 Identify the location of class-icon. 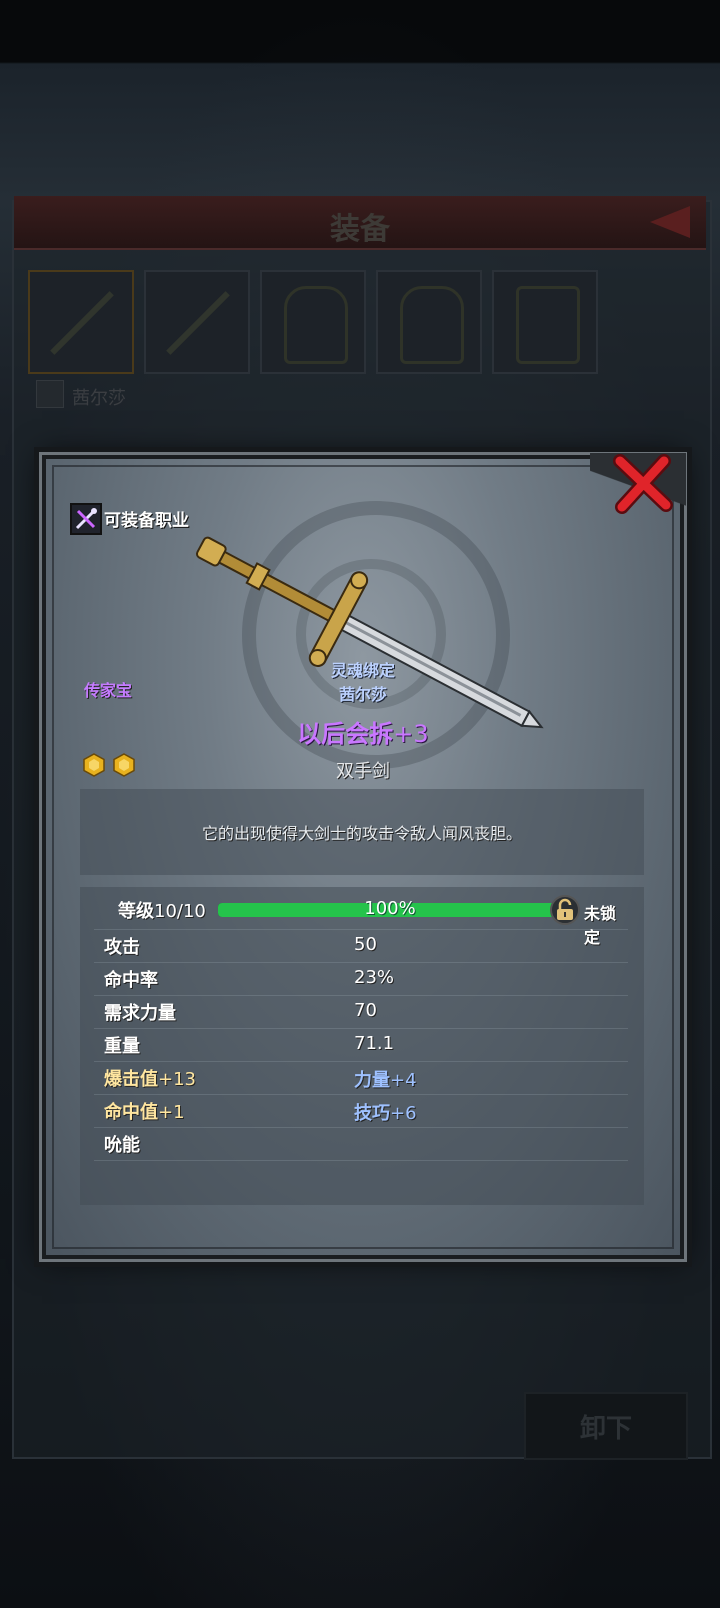
(86, 519).